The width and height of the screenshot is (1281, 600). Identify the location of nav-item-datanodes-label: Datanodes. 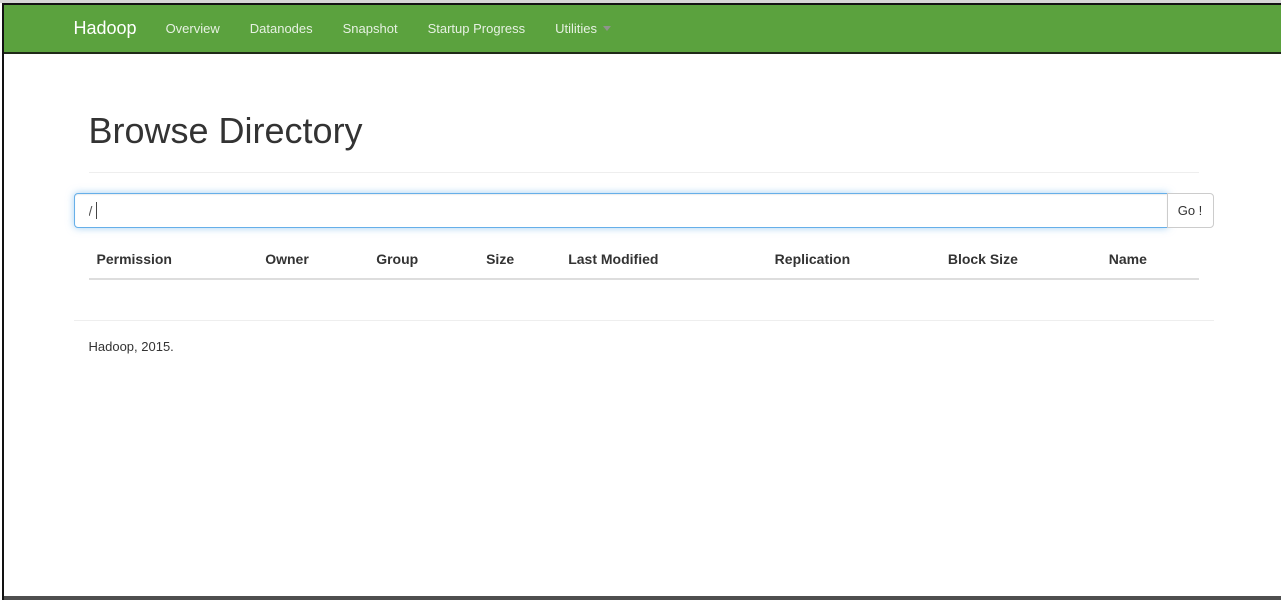
(281, 28).